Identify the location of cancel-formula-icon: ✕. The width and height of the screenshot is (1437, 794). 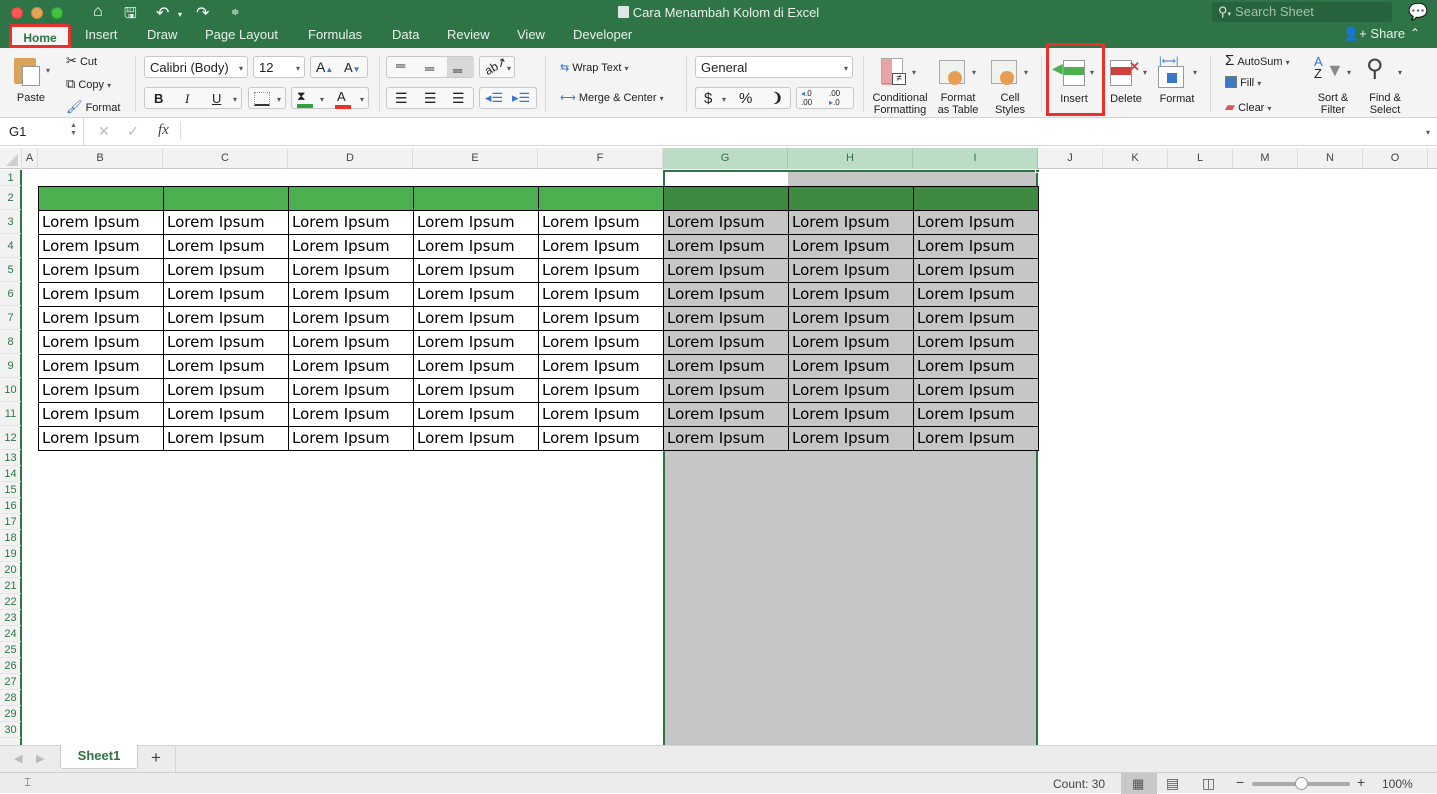
(104, 131).